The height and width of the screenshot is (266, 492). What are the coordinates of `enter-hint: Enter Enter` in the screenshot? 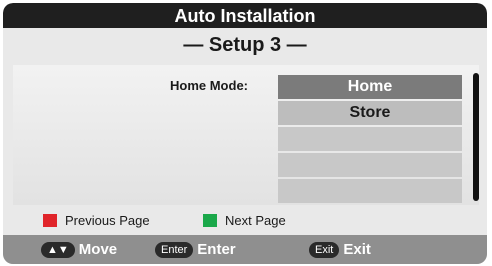 It's located at (195, 249).